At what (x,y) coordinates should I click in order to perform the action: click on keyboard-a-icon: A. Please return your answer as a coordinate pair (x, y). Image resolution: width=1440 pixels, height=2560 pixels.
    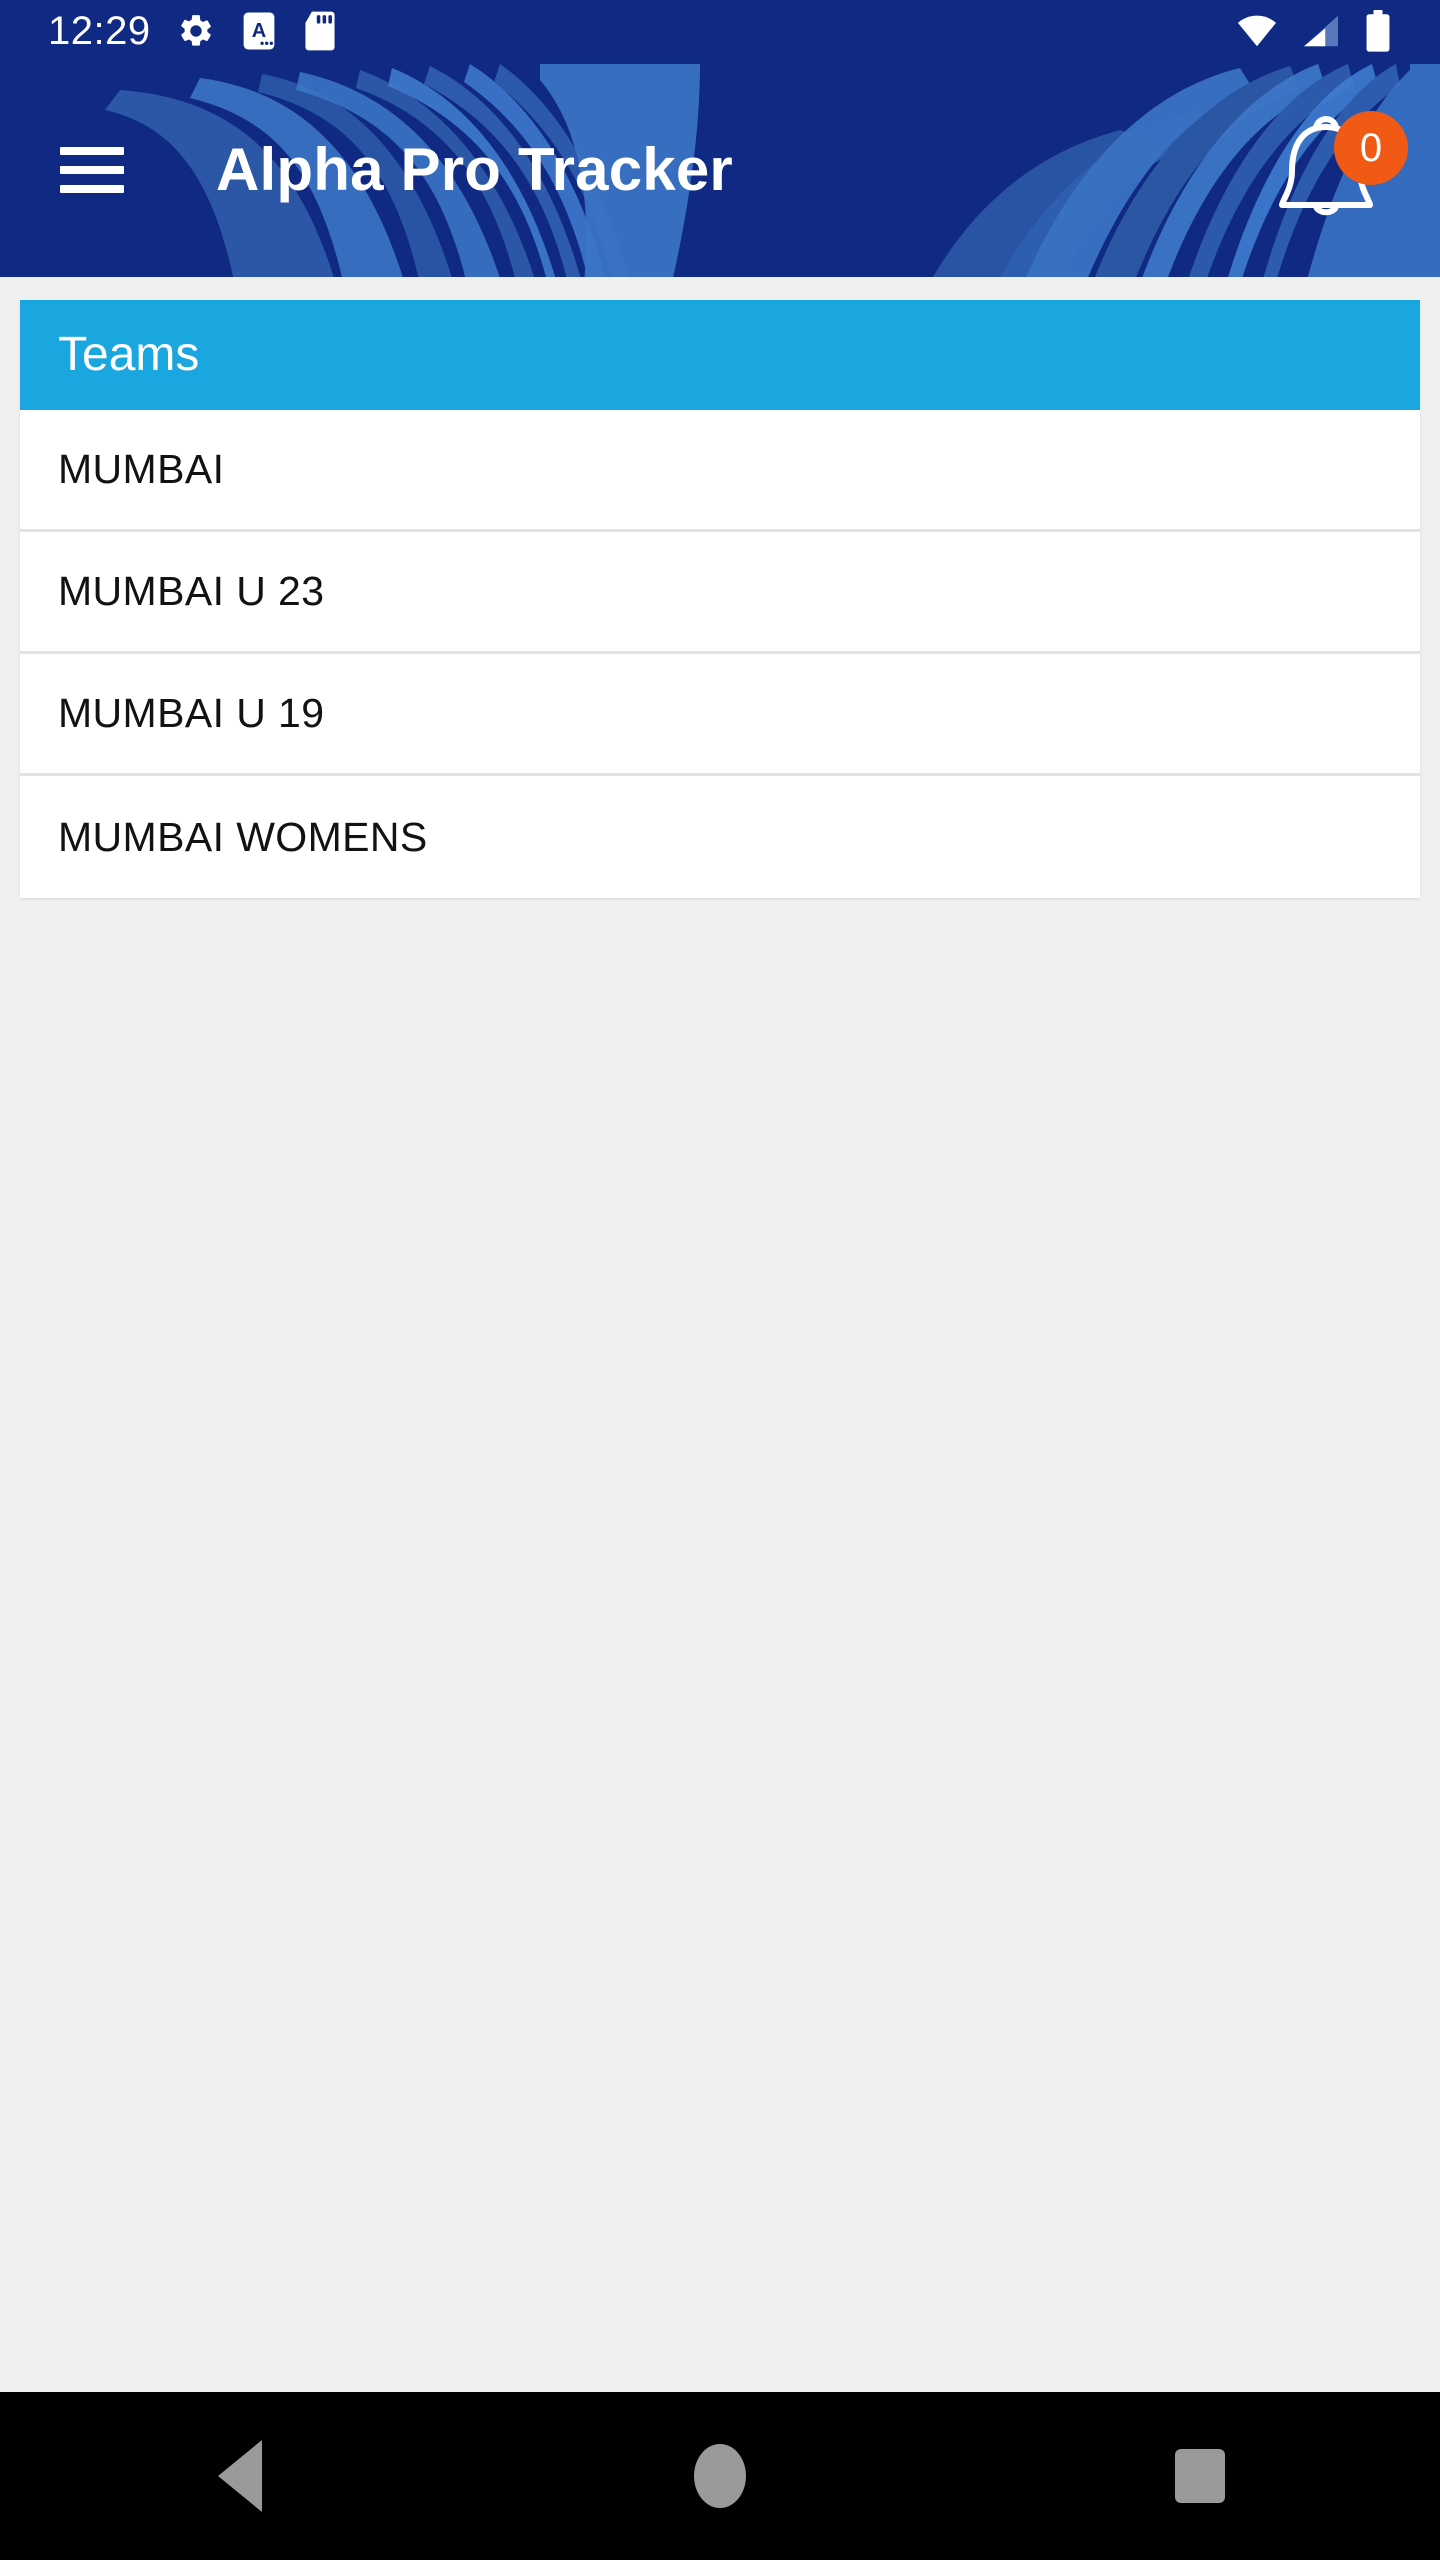
    Looking at the image, I should click on (258, 31).